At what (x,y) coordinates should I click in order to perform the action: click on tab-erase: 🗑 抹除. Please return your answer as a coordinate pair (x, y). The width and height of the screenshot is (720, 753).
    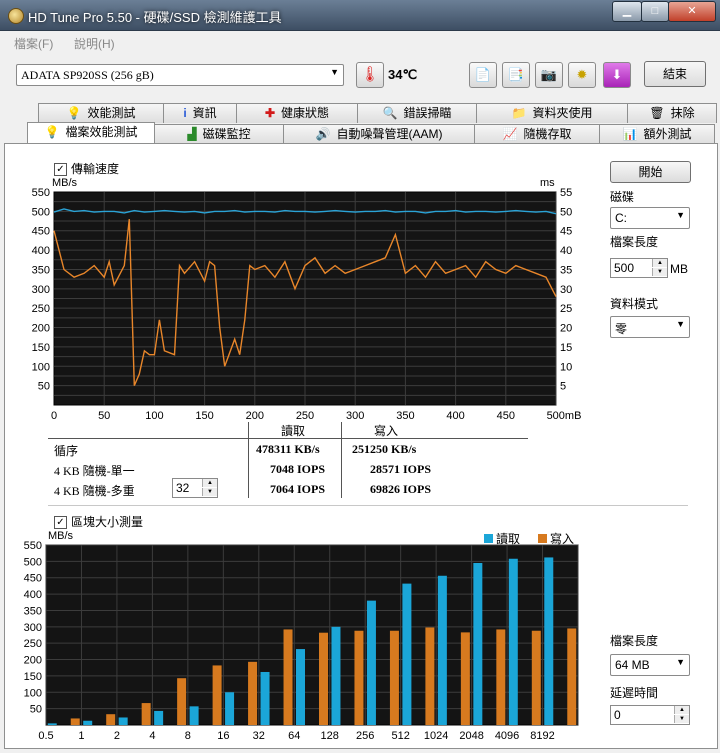
    Looking at the image, I should click on (672, 113).